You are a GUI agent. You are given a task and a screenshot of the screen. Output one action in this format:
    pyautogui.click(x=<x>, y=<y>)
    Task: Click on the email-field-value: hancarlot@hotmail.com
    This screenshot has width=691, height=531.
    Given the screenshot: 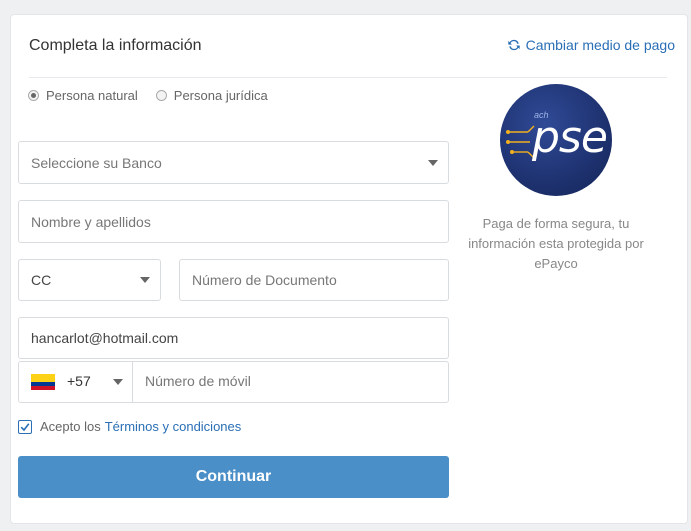 What is the action you would take?
    pyautogui.click(x=105, y=338)
    